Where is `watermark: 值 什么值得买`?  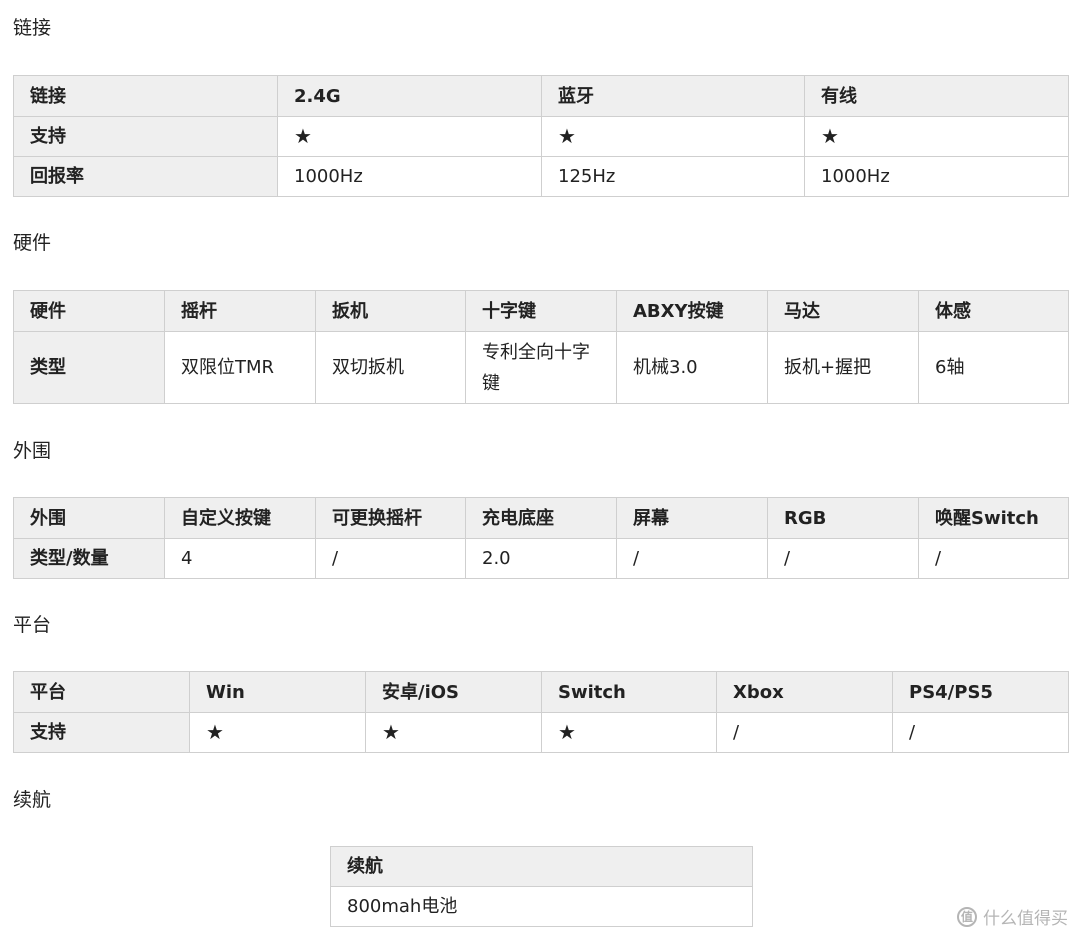 watermark: 值 什么值得买 is located at coordinates (1012, 916).